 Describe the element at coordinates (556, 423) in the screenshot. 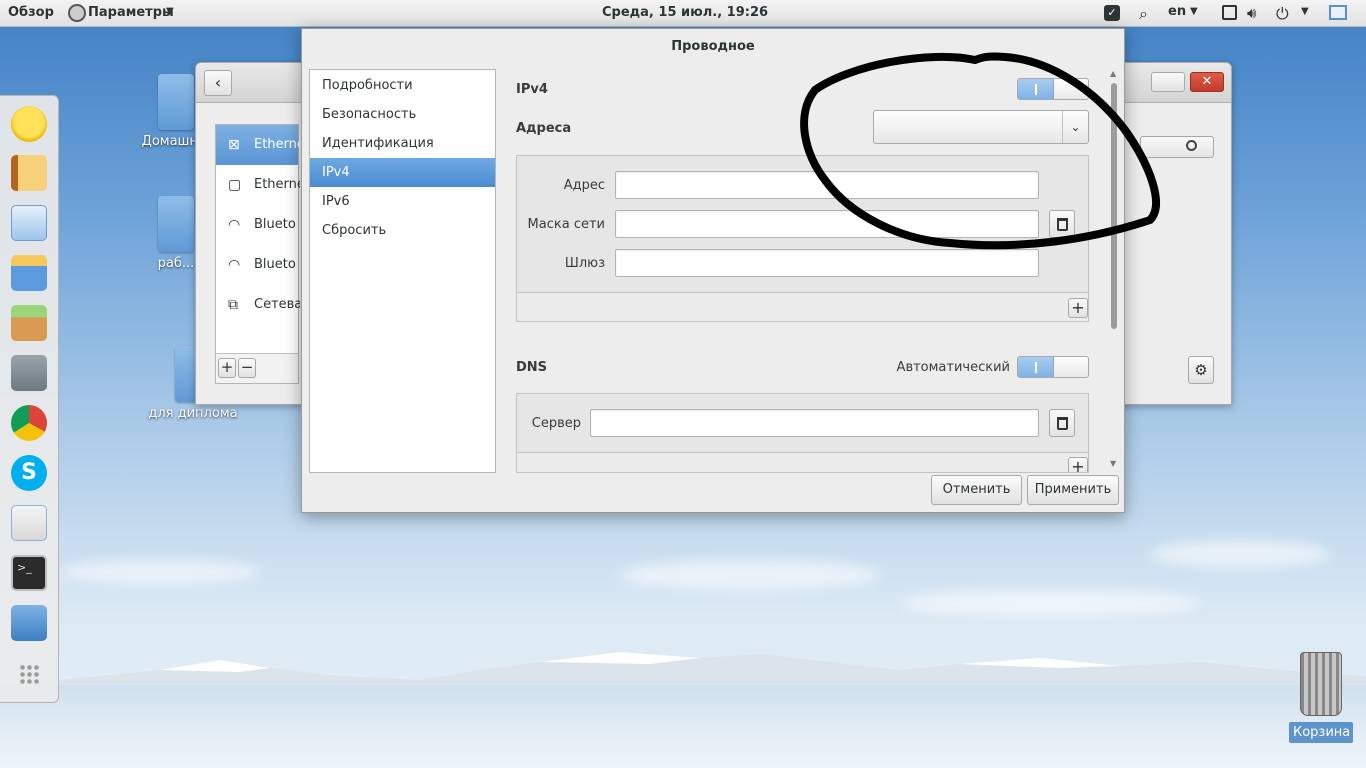

I see `server-label: Сервер` at that location.